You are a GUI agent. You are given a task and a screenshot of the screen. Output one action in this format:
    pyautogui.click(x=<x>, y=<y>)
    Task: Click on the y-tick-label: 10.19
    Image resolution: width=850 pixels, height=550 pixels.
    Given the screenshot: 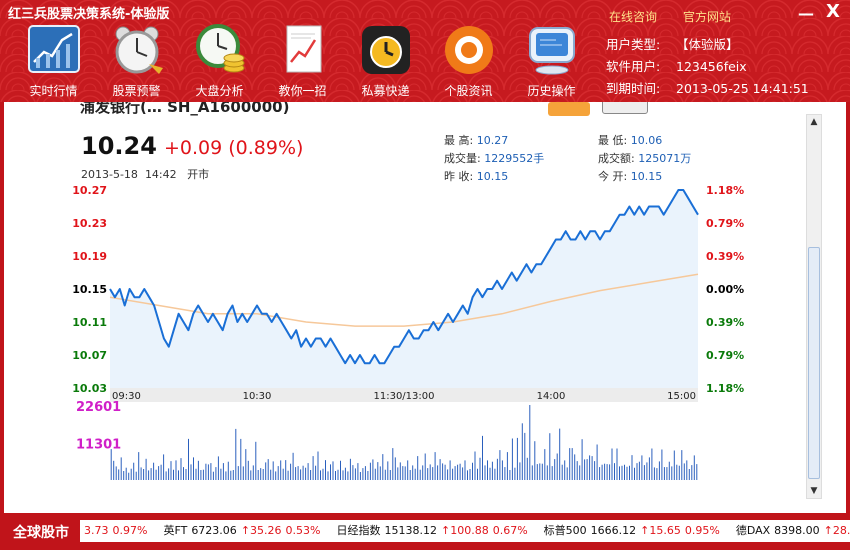 What is the action you would take?
    pyautogui.click(x=89, y=256)
    